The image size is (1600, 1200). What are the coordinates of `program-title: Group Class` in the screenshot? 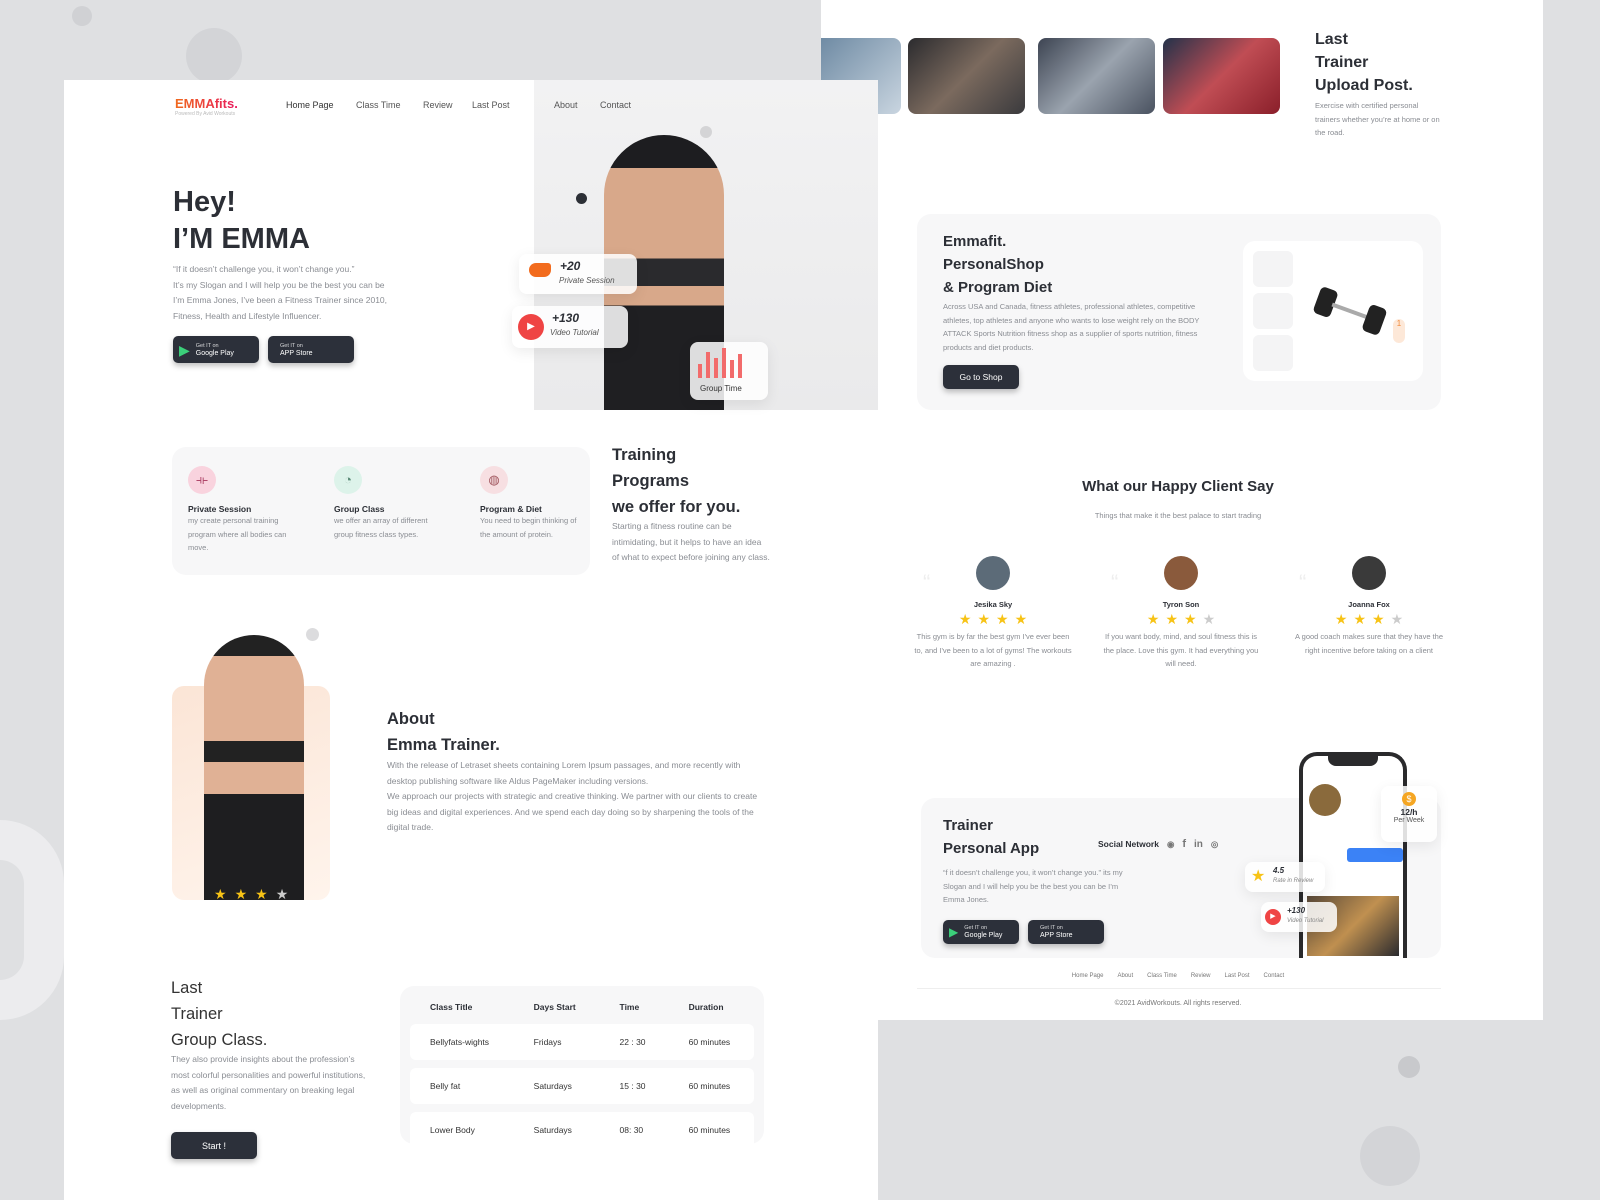 It's located at (359, 509).